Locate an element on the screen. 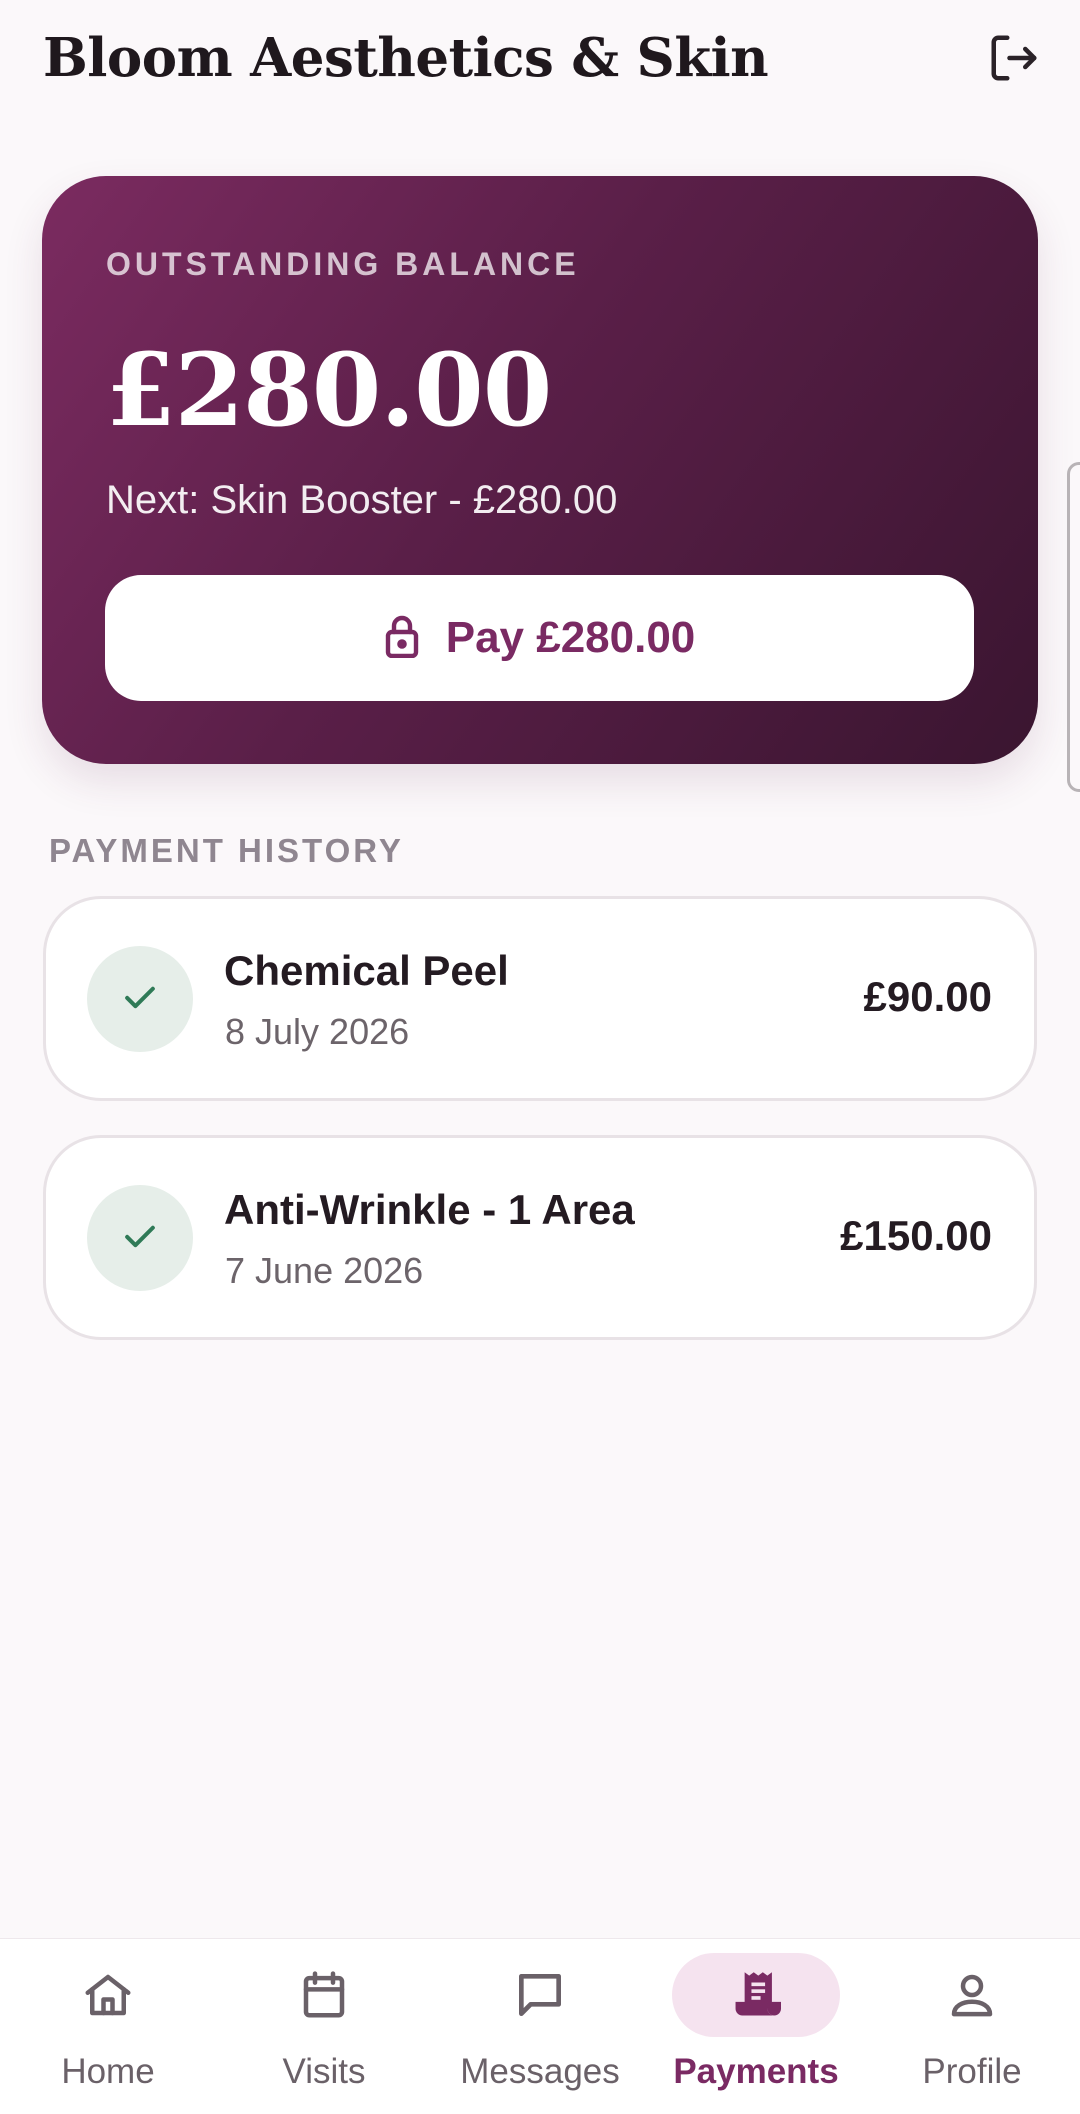  nav-item-home: Home is located at coordinates (108, 2026).